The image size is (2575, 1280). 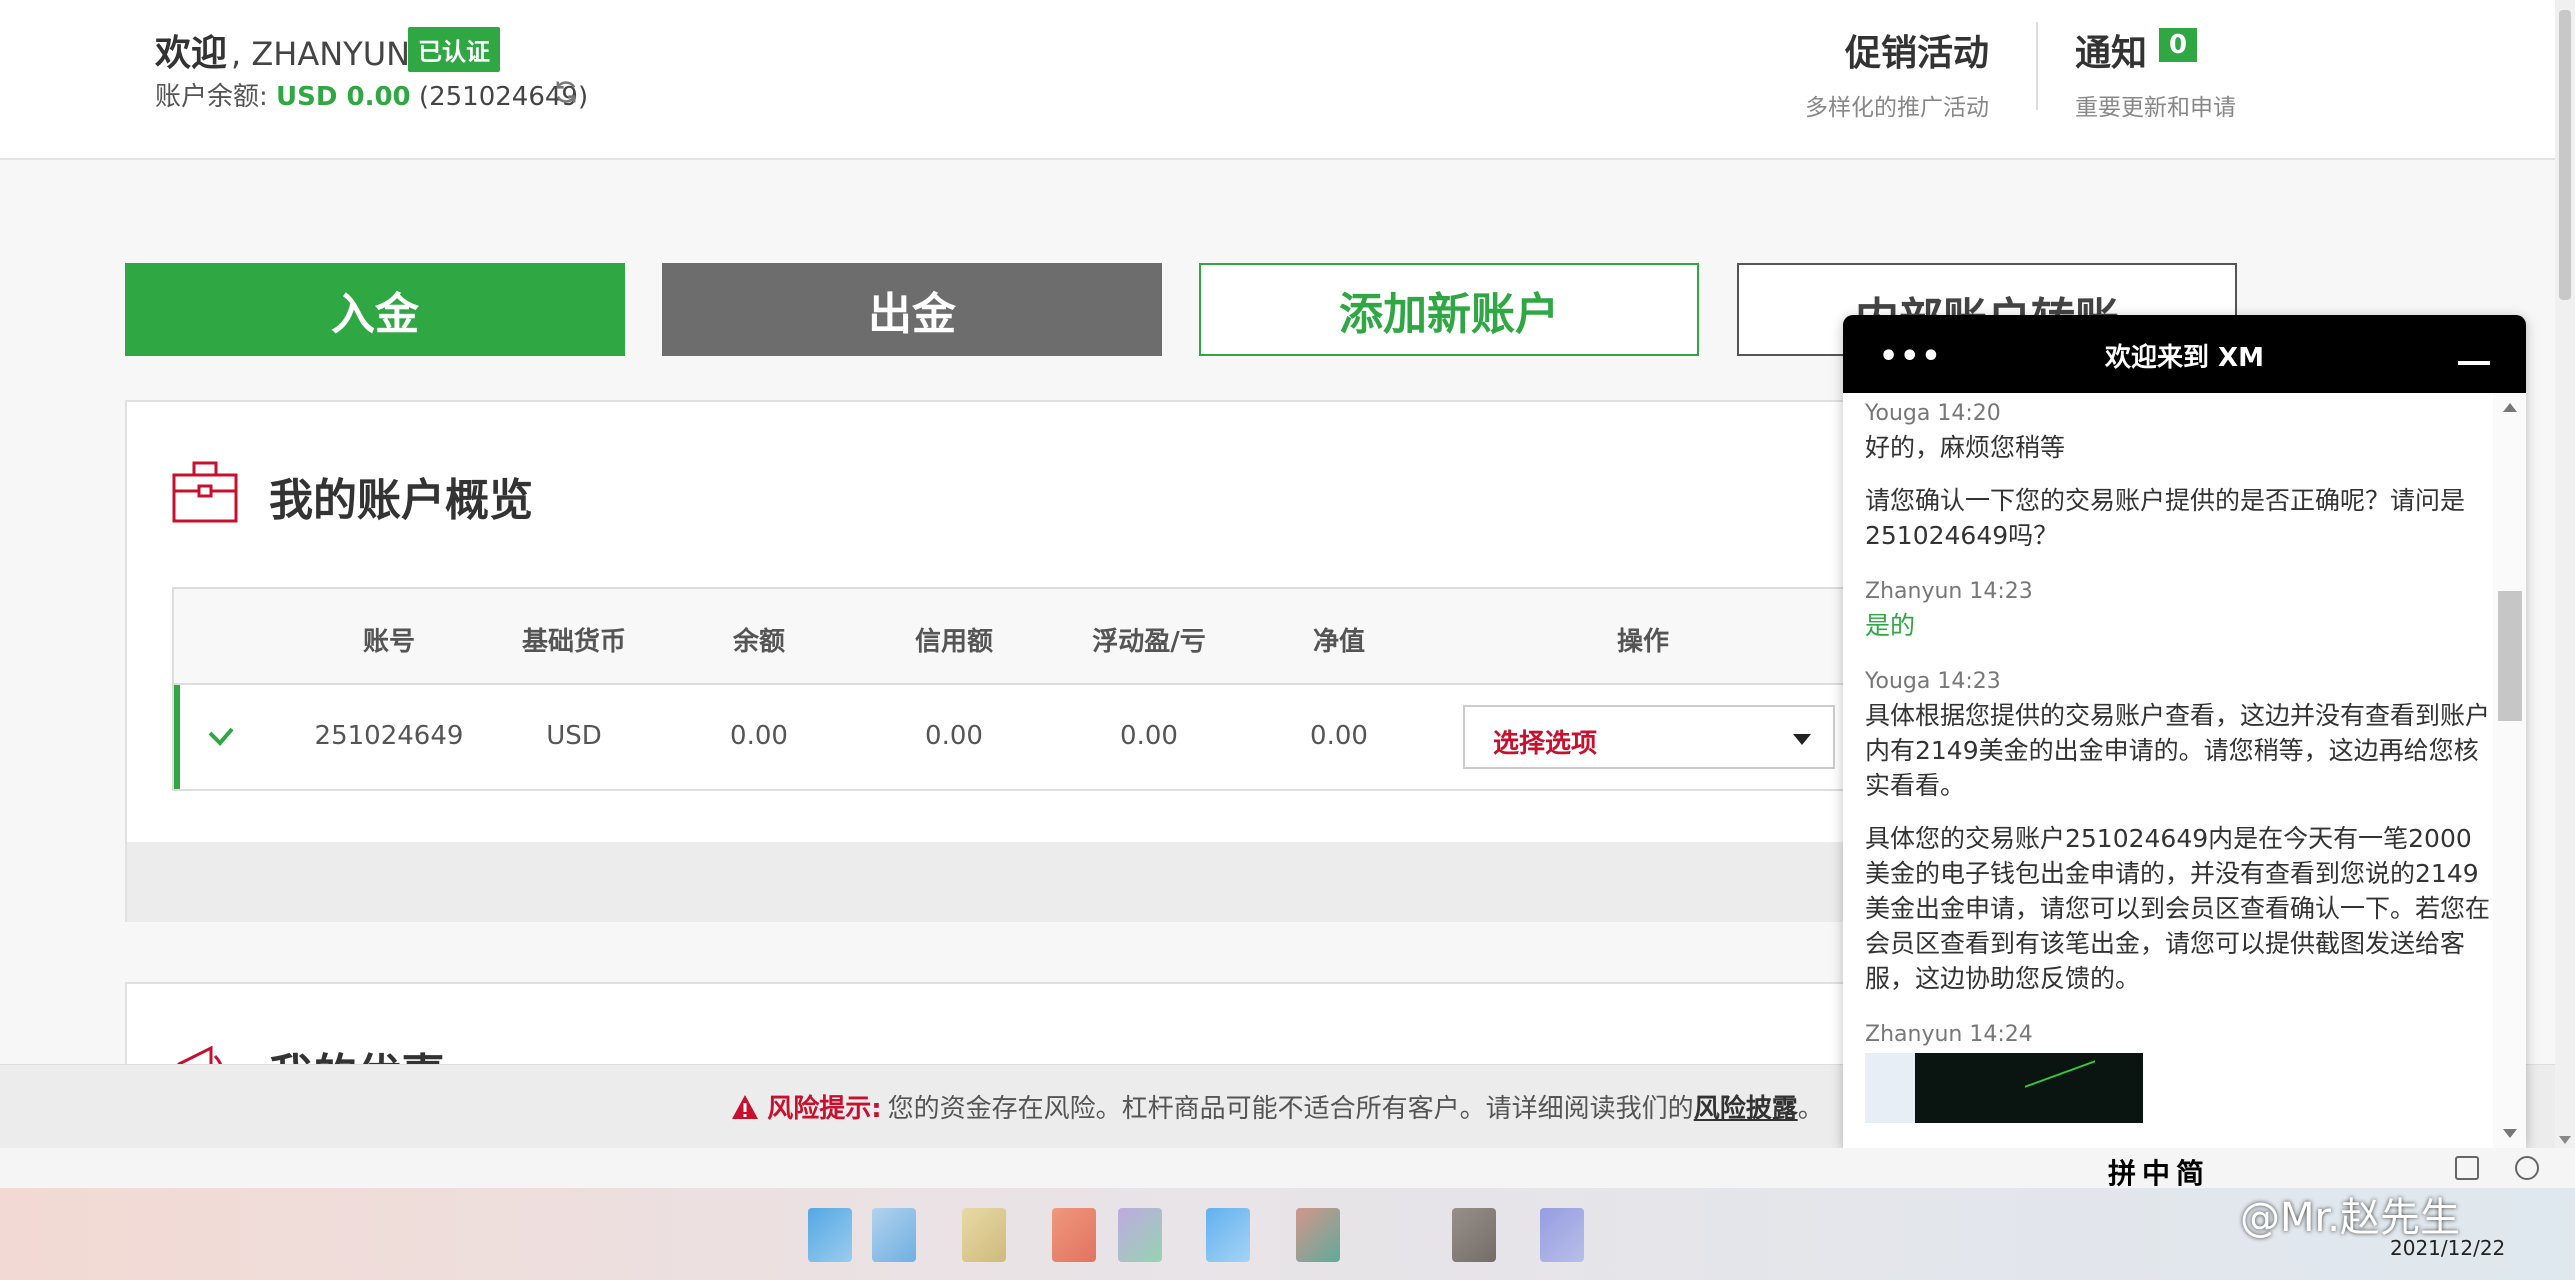 I want to click on page-scrollbar-thumb, so click(x=2565, y=155).